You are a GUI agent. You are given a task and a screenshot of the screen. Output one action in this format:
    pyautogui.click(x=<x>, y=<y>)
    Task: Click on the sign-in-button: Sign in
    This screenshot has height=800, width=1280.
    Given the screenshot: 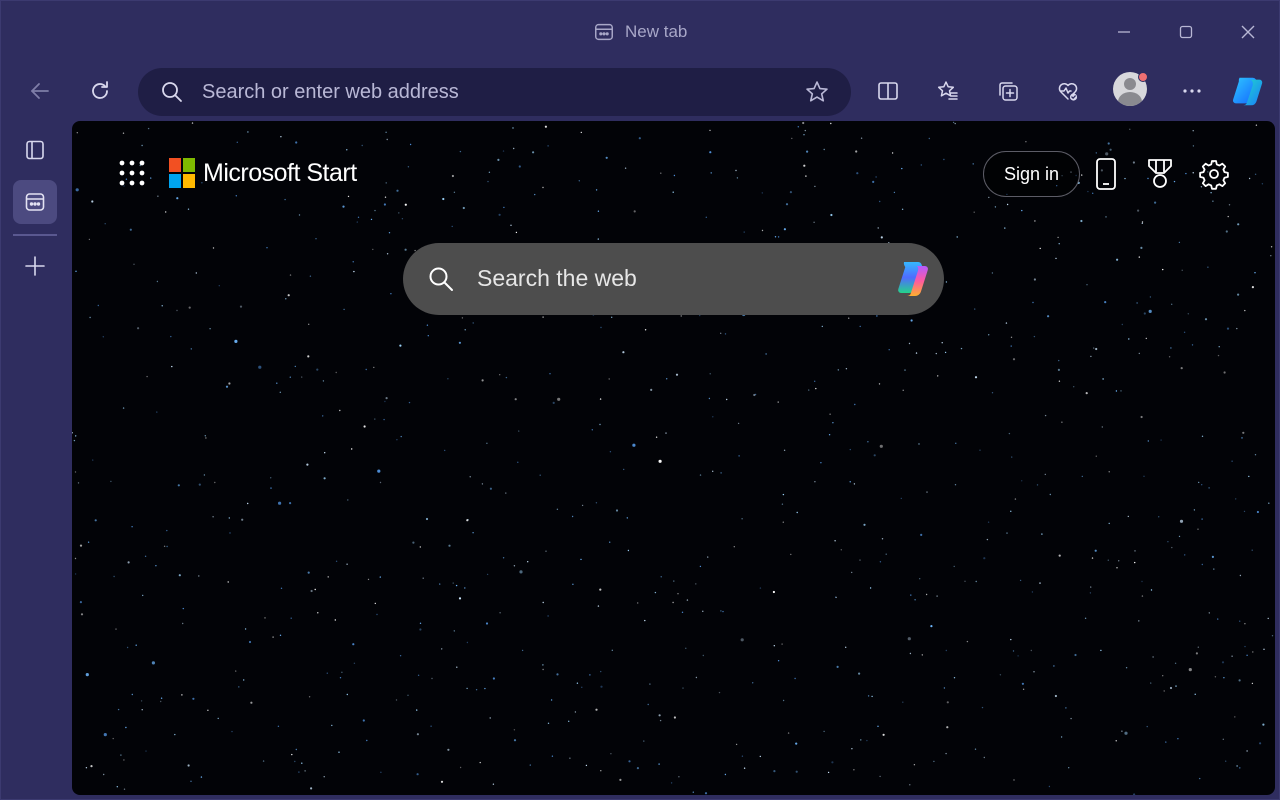 What is the action you would take?
    pyautogui.click(x=1031, y=174)
    